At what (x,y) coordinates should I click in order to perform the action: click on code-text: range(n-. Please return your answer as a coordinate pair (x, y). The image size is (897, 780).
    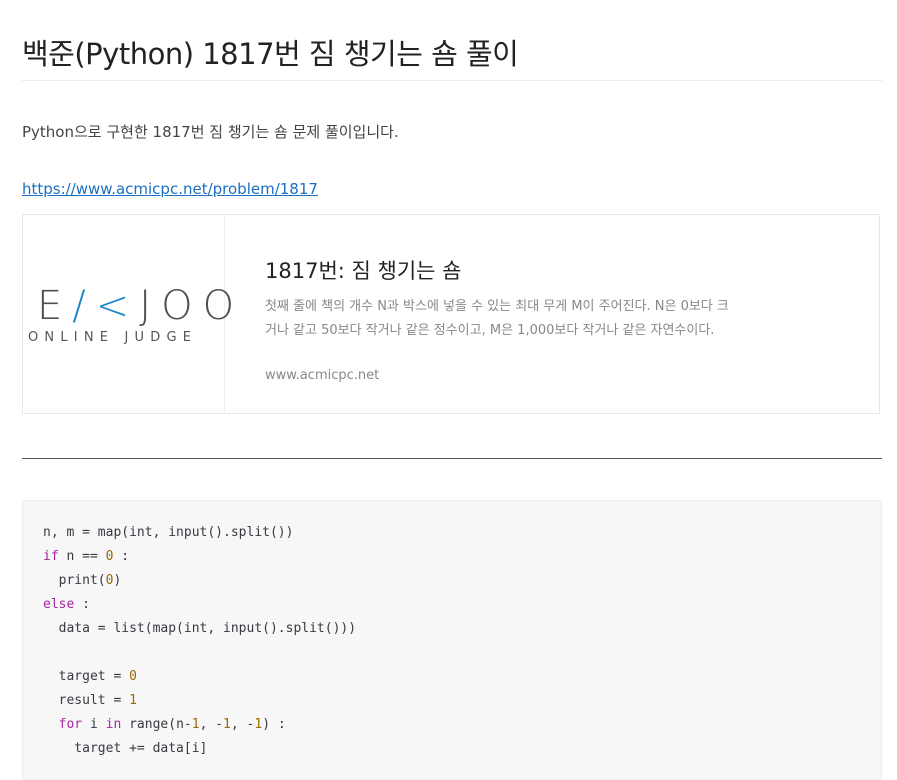
    Looking at the image, I should click on (156, 724).